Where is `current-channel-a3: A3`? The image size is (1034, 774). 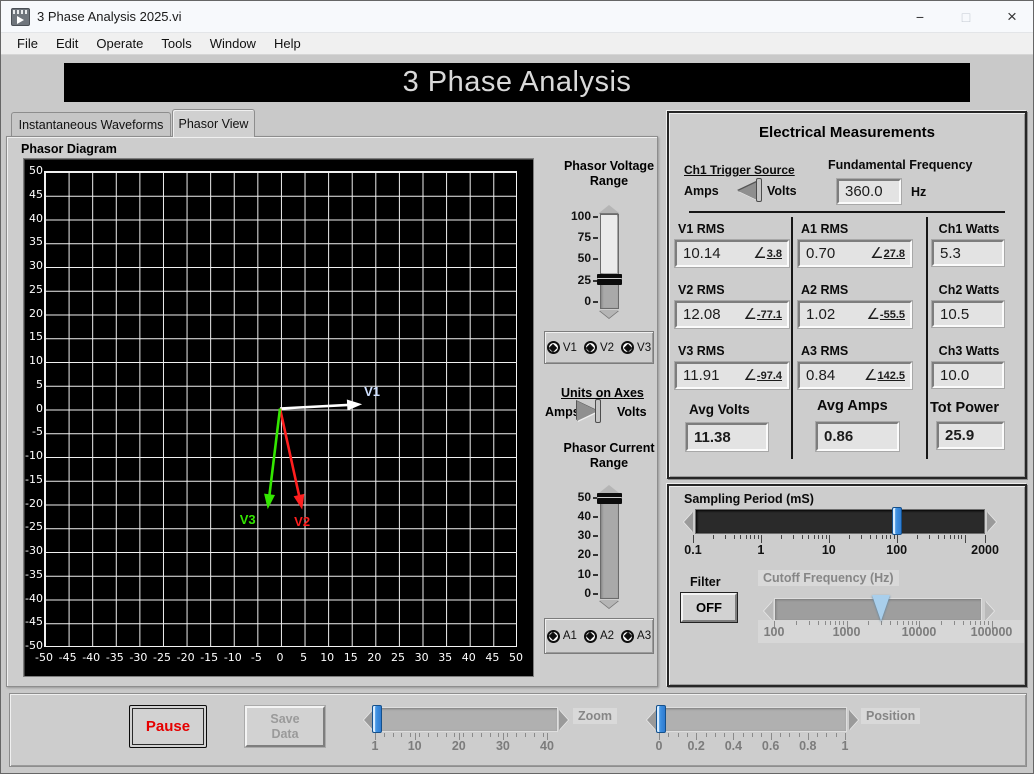 current-channel-a3: A3 is located at coordinates (636, 636).